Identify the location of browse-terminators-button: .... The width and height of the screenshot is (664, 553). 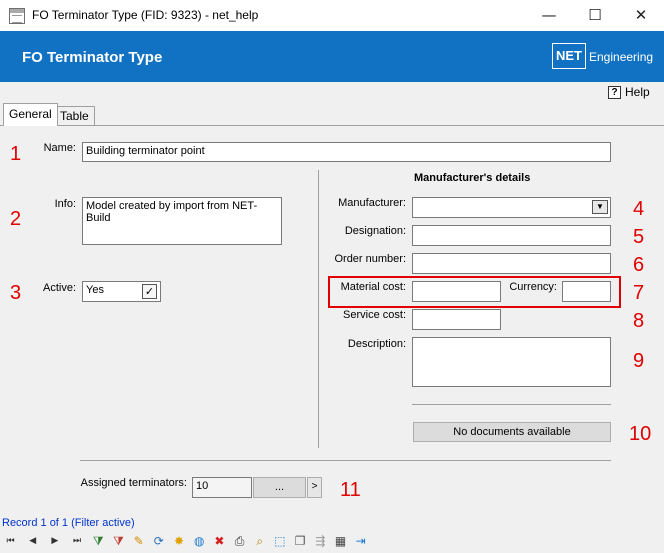
(279, 487).